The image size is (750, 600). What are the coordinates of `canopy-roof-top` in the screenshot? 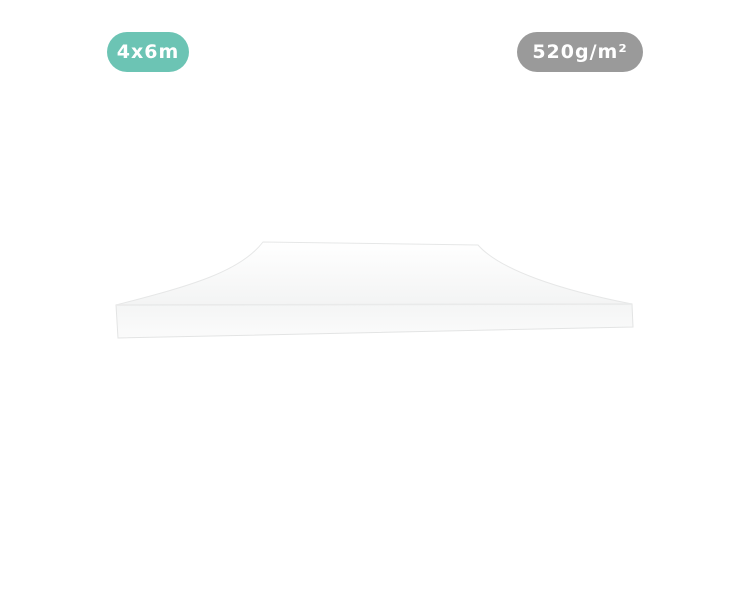 It's located at (374, 273).